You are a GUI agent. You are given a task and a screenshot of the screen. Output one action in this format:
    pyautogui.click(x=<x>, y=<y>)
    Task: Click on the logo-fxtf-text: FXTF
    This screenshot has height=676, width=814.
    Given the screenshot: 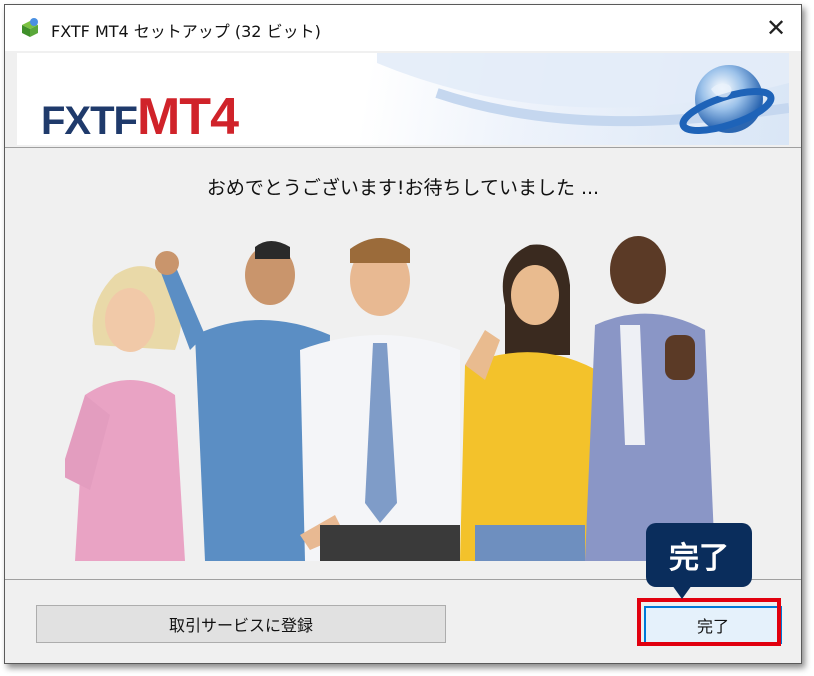 What is the action you would take?
    pyautogui.click(x=89, y=121)
    